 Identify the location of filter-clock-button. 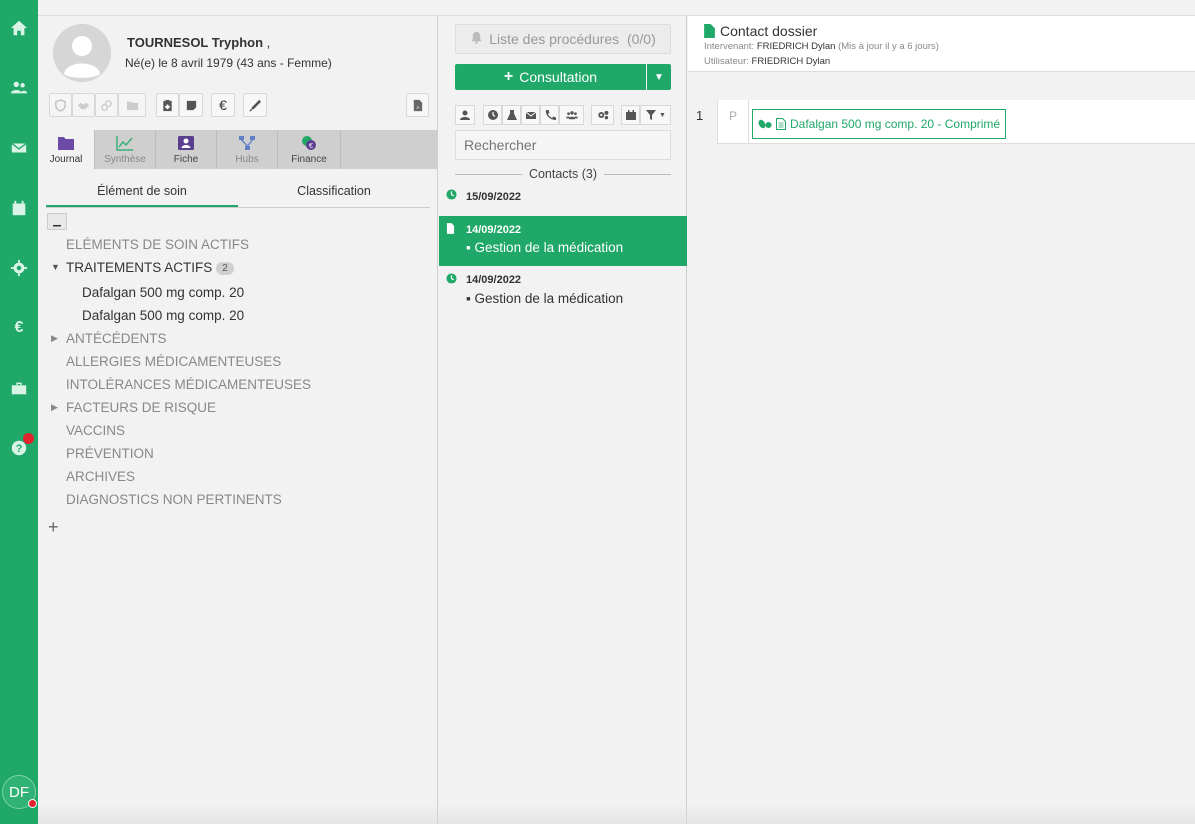
(492, 115).